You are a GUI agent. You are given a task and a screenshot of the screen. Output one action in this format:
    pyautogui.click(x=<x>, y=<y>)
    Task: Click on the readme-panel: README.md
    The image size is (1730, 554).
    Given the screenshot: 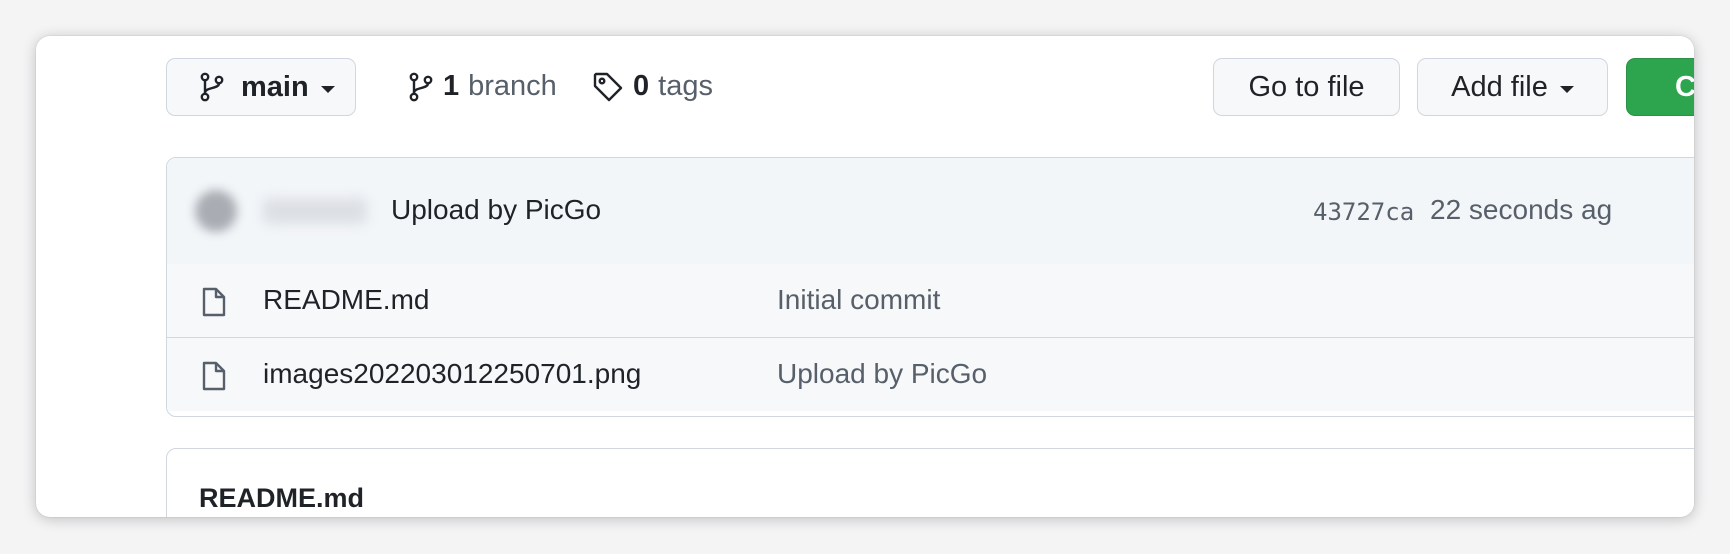 What is the action you would take?
    pyautogui.click(x=930, y=482)
    